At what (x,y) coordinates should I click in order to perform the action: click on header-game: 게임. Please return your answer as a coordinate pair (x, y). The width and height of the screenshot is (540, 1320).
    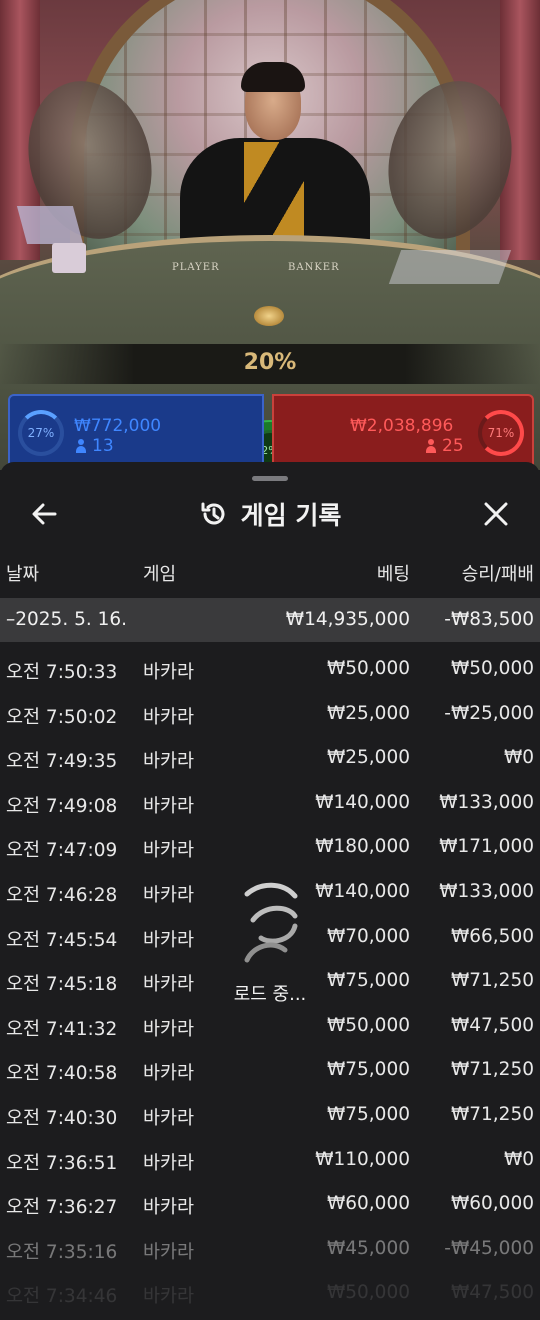
    Looking at the image, I should click on (160, 574).